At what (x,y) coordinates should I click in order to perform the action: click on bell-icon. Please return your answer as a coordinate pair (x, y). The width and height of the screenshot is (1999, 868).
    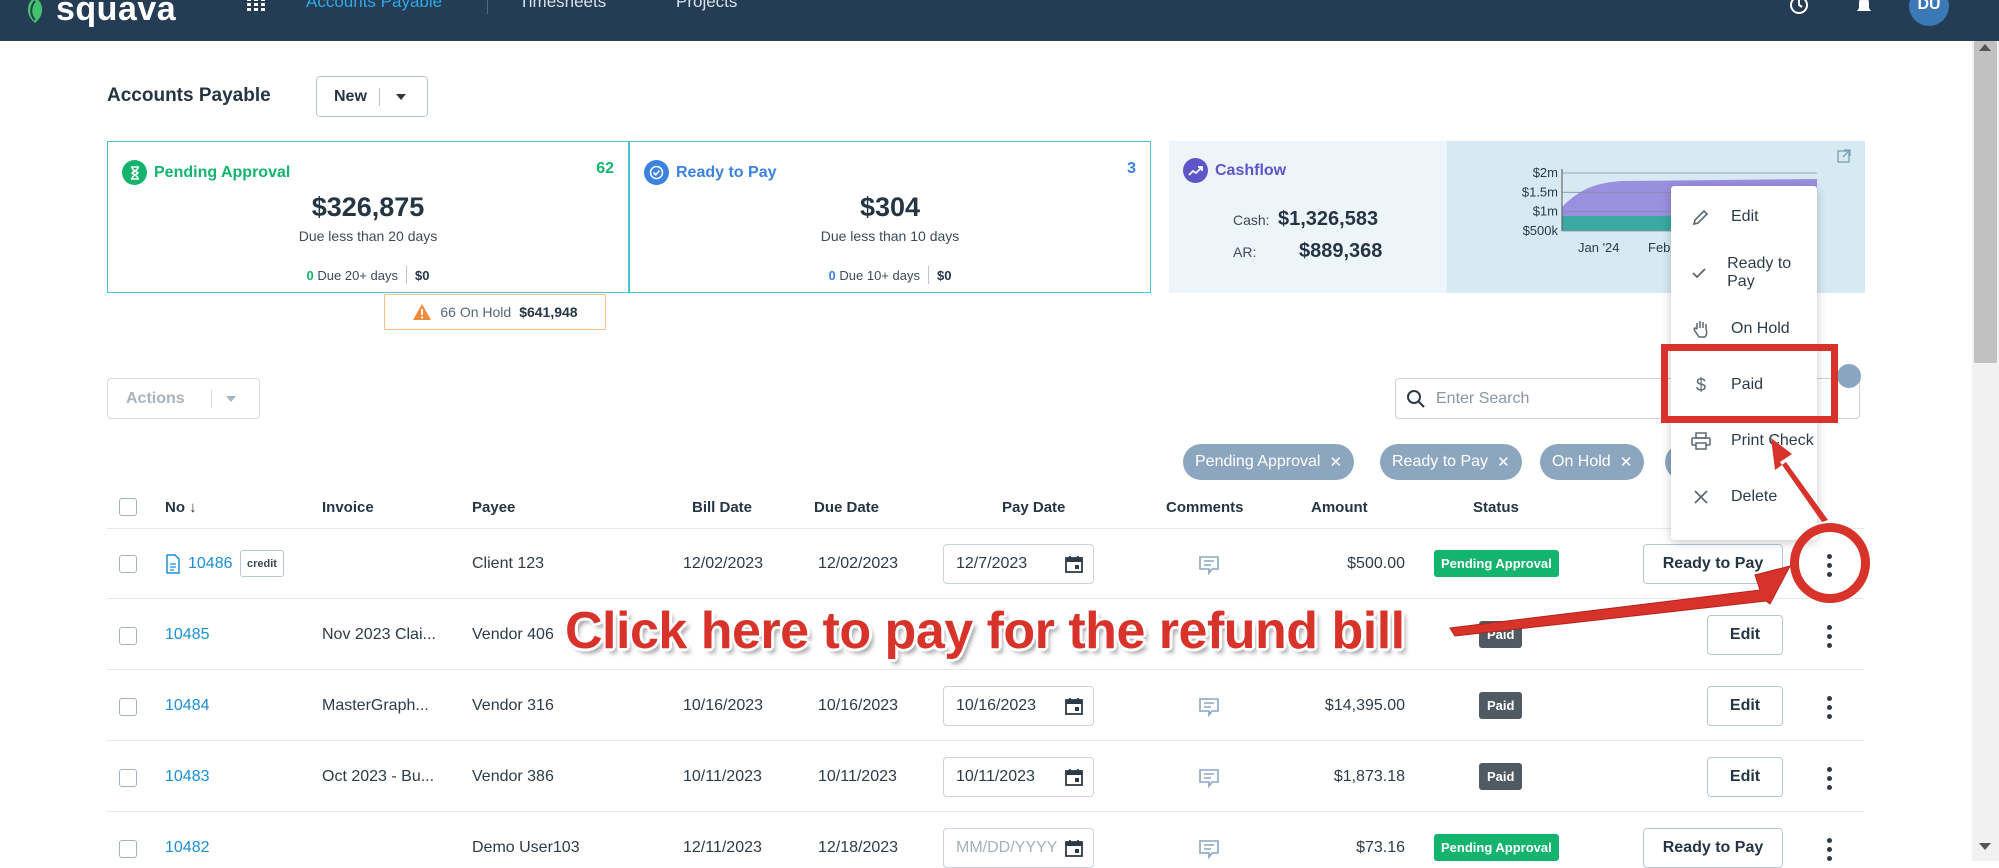
    Looking at the image, I should click on (1864, 8).